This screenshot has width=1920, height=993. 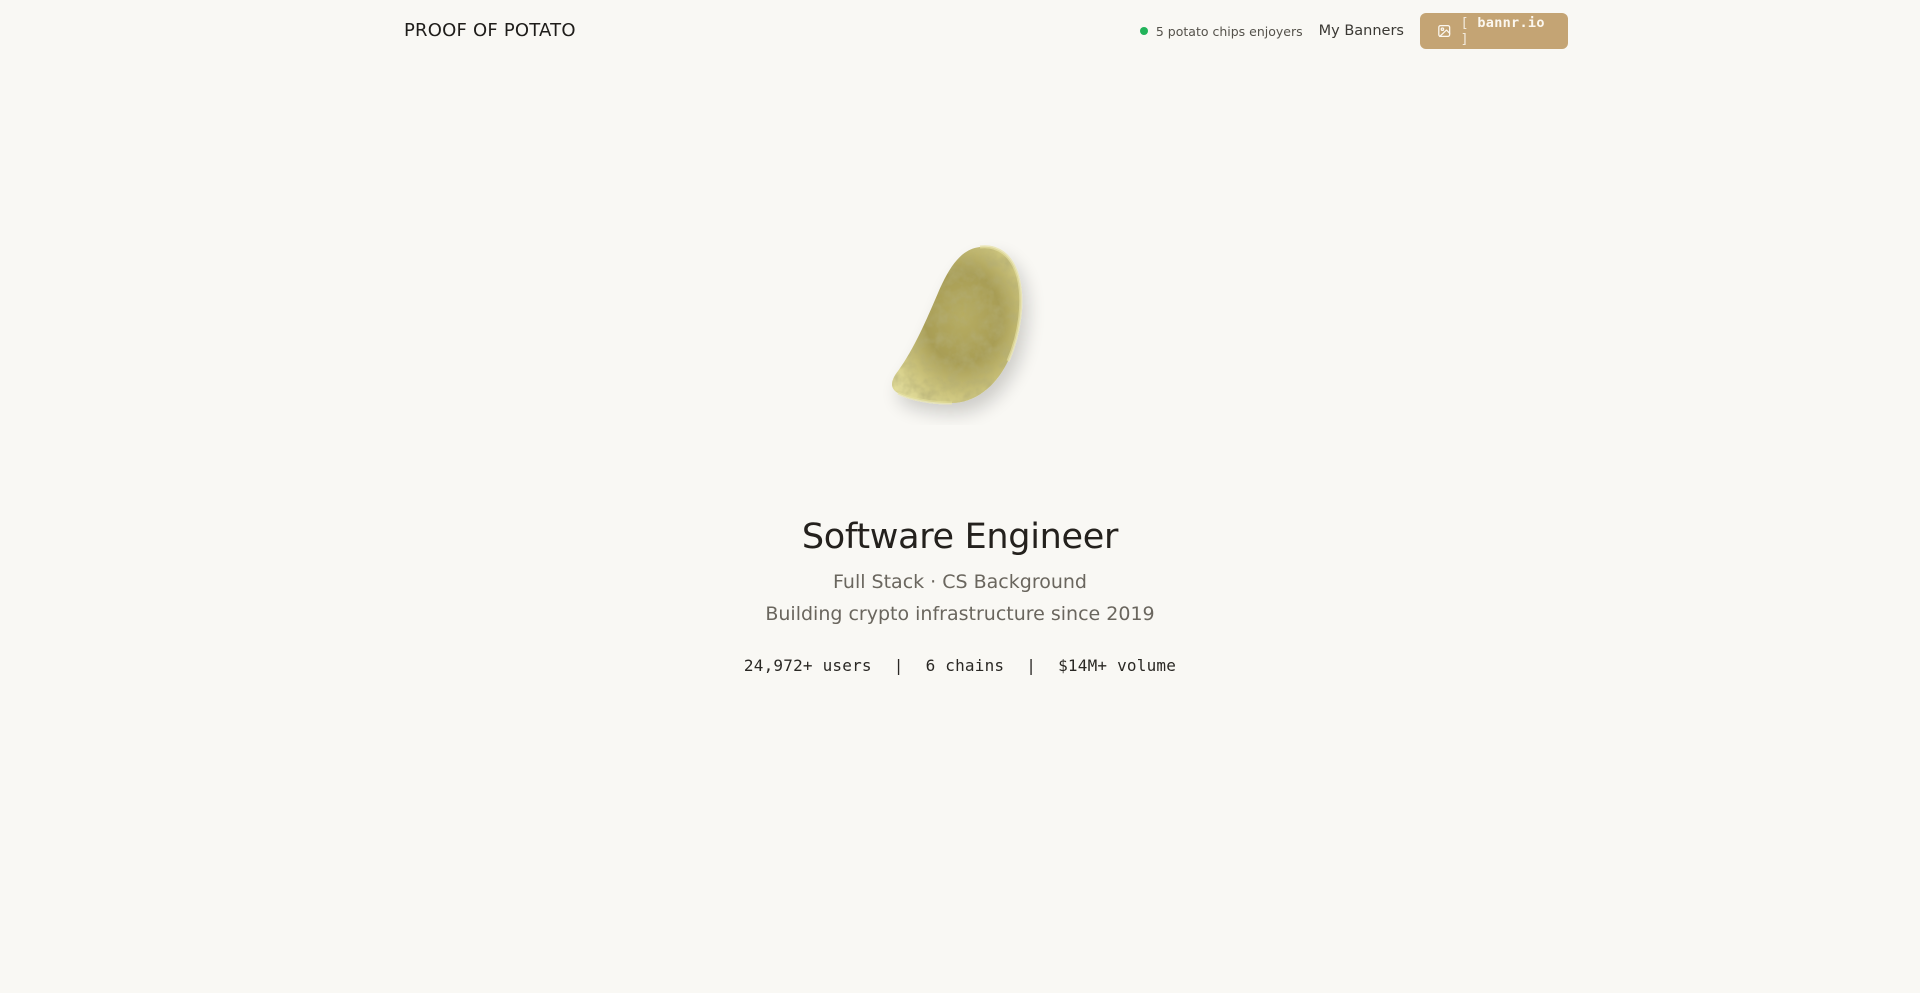 What do you see at coordinates (957, 325) in the screenshot?
I see `potato-chip-icon` at bounding box center [957, 325].